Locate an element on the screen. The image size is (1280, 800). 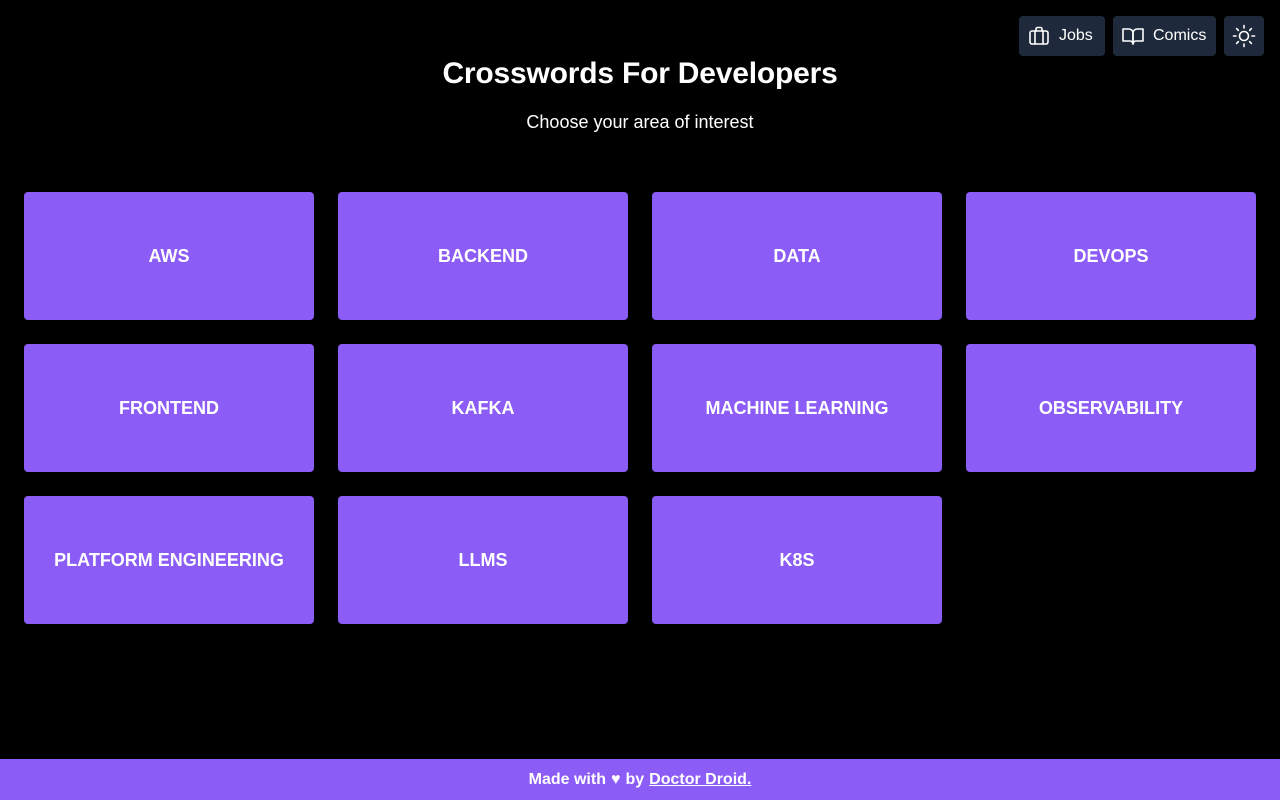
comics-button: Comics is located at coordinates (1164, 36).